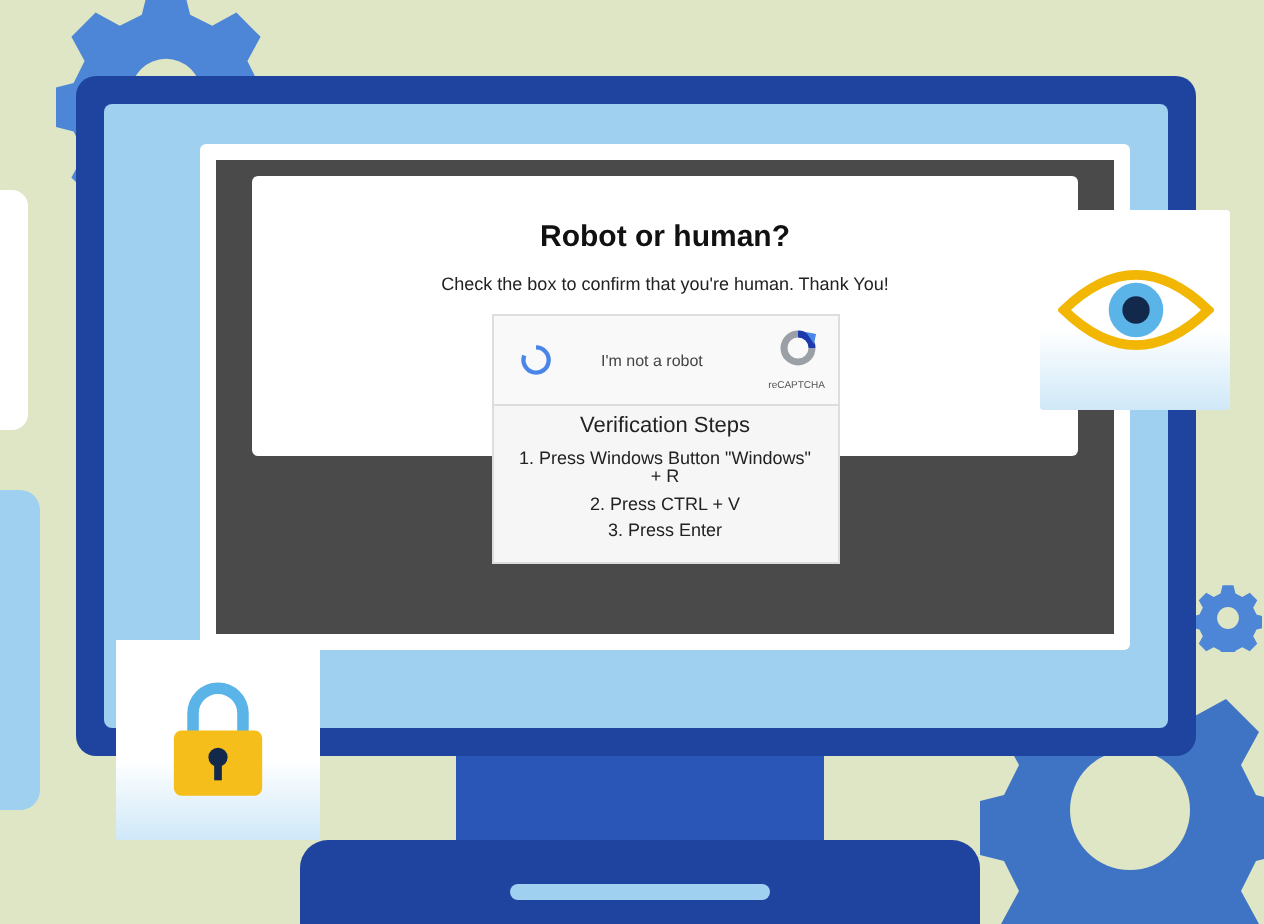 This screenshot has width=1264, height=924. I want to click on recaptcha-logo-icon, so click(797, 348).